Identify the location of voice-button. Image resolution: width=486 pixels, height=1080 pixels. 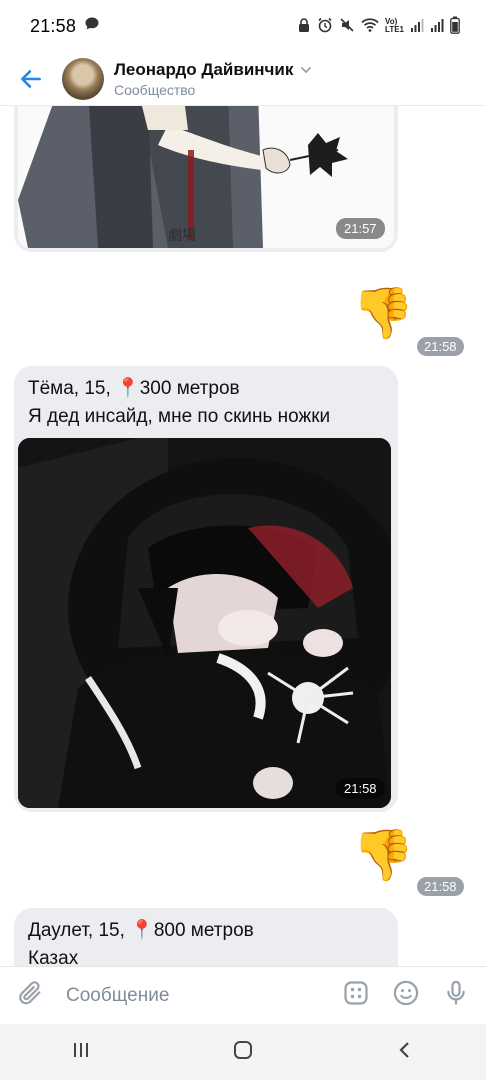
(456, 995).